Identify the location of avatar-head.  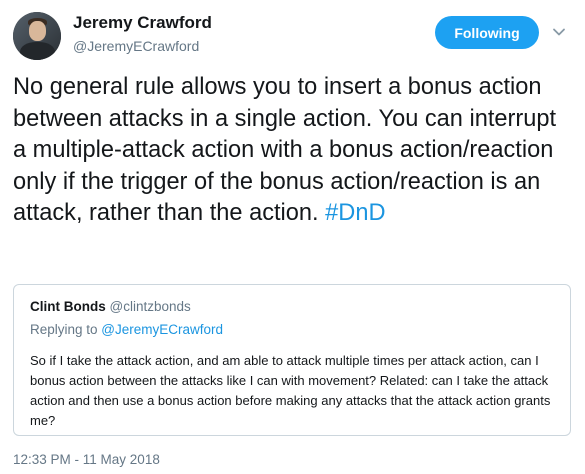
(37, 31).